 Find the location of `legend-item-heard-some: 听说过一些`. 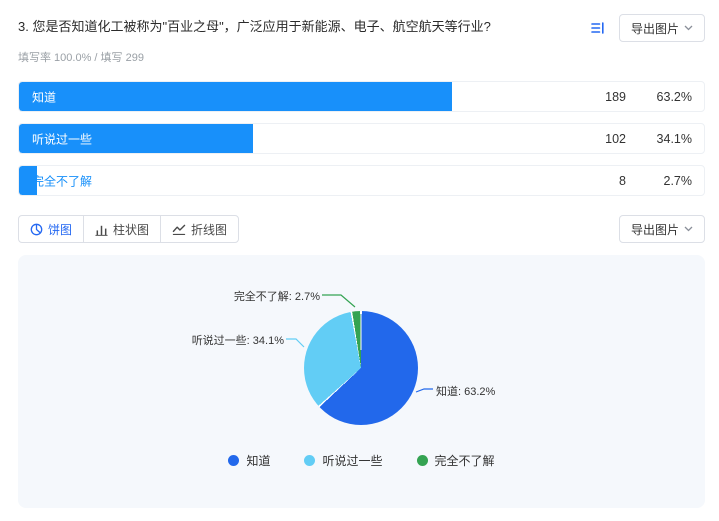

legend-item-heard-some: 听说过一些 is located at coordinates (343, 460).